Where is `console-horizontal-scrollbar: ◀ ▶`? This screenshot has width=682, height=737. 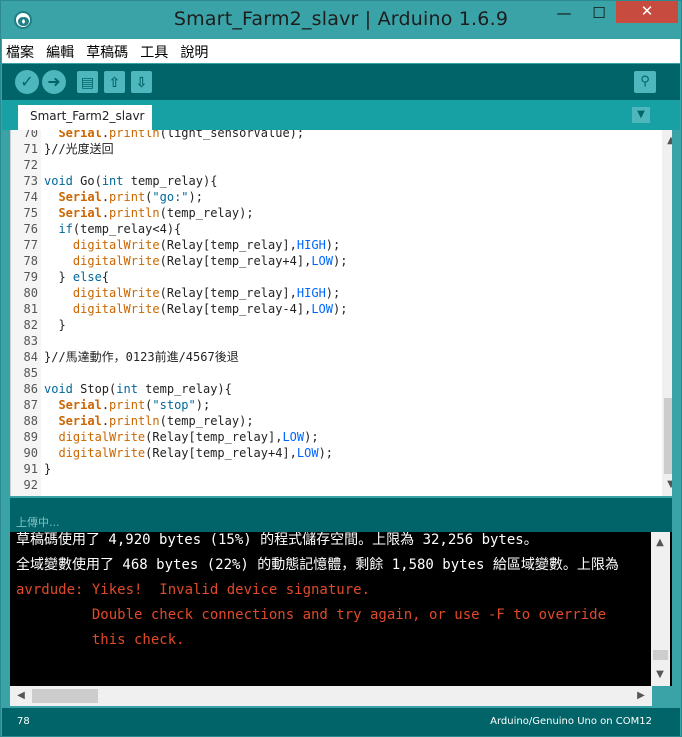 console-horizontal-scrollbar: ◀ ▶ is located at coordinates (331, 696).